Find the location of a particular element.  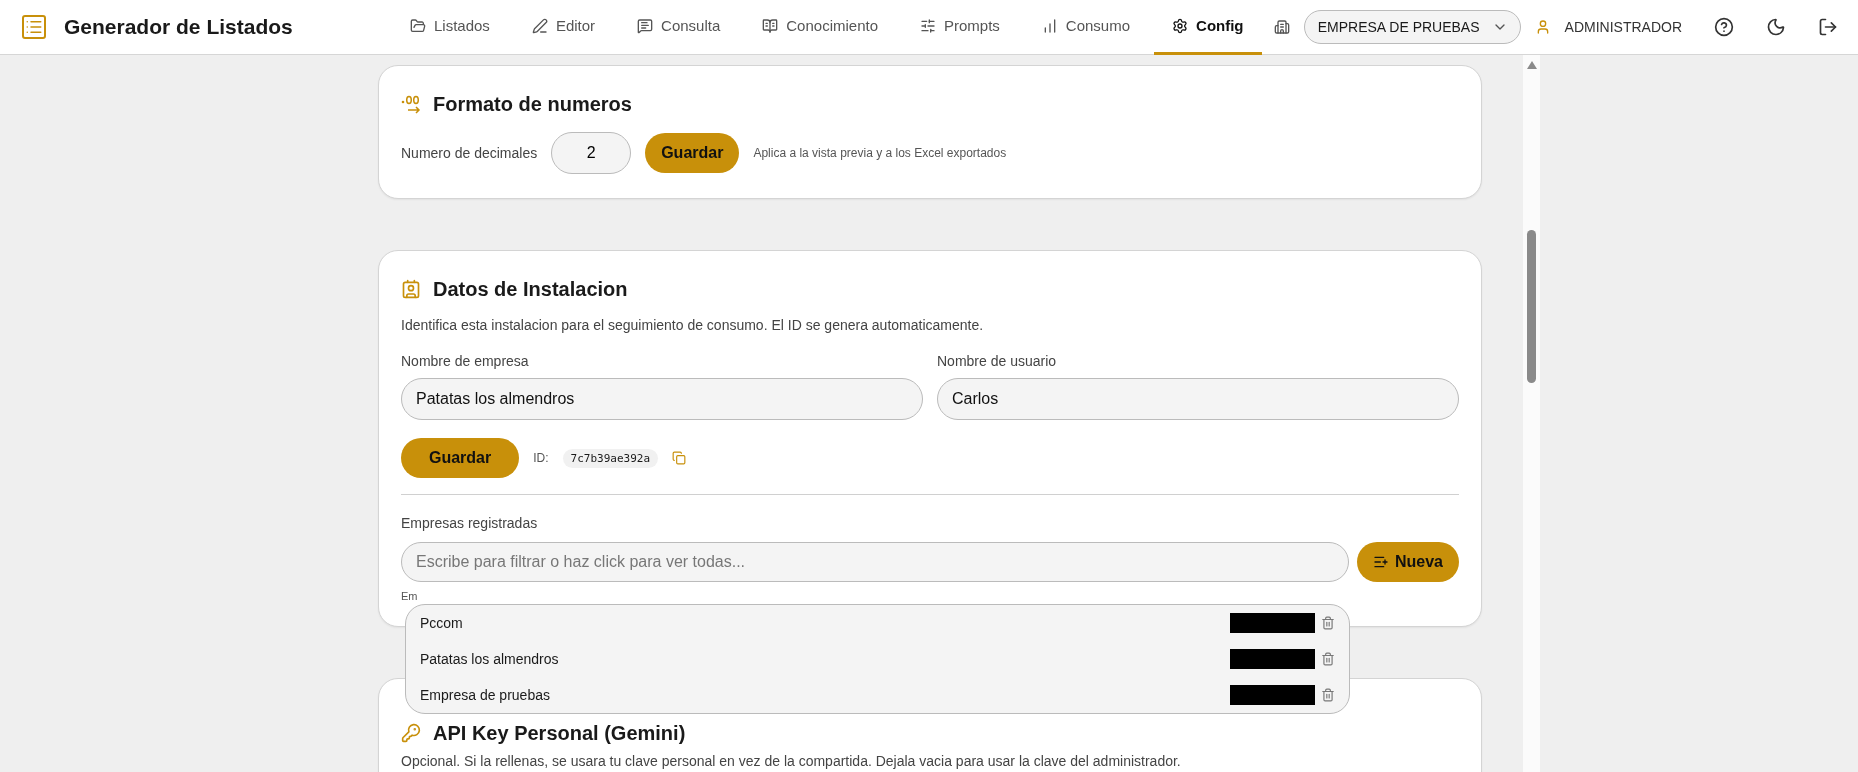

company-name: Patatas los almendros is located at coordinates (489, 659).